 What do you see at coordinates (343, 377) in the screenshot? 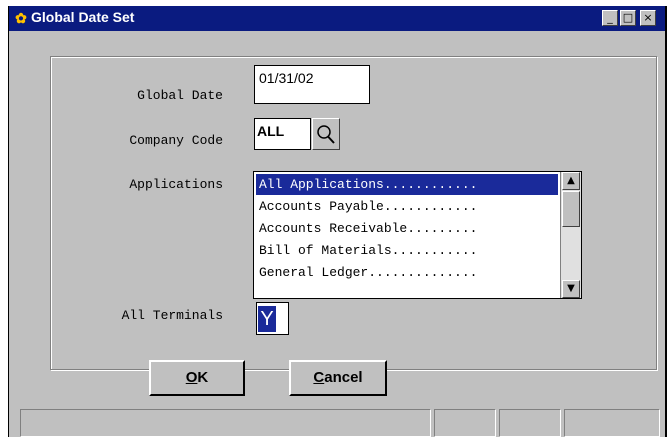
I see `cancel-label-rest: ancel` at bounding box center [343, 377].